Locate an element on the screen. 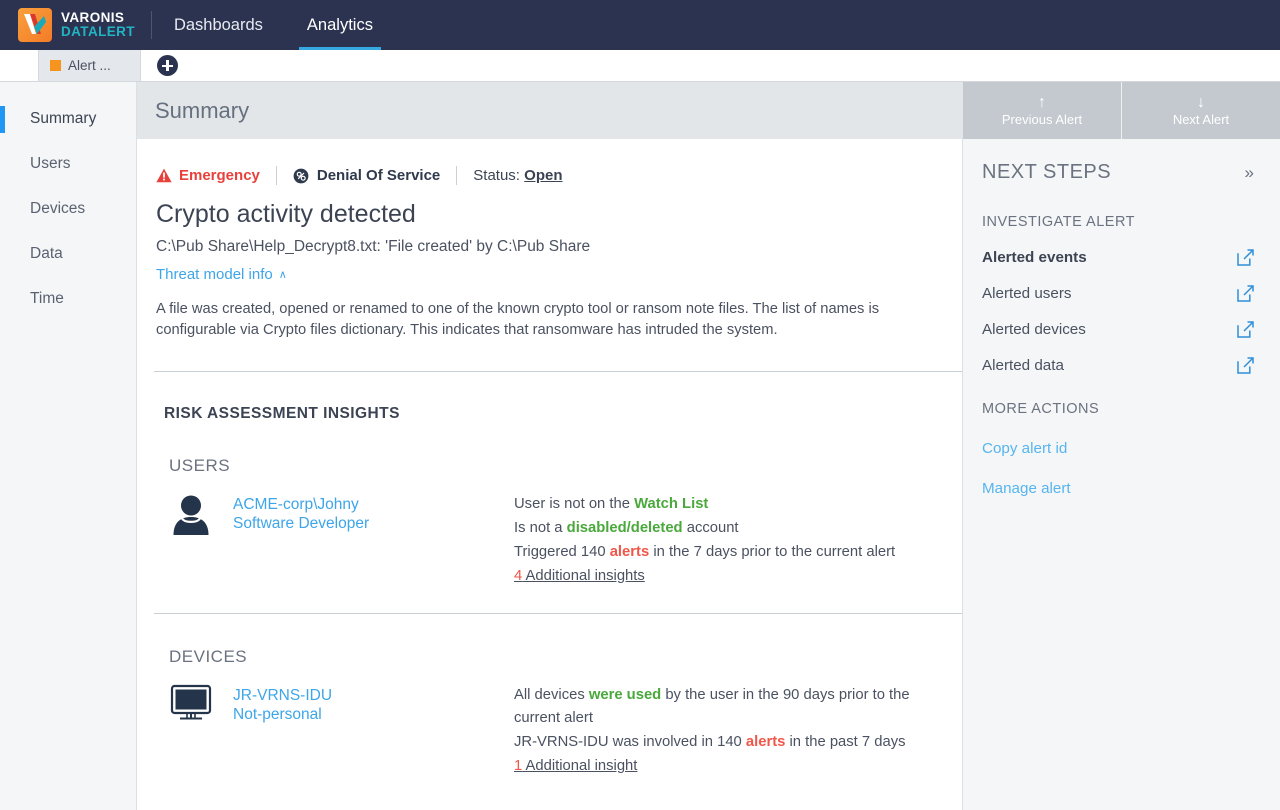 The height and width of the screenshot is (810, 1280). user-role-link: Software Developer is located at coordinates (301, 524).